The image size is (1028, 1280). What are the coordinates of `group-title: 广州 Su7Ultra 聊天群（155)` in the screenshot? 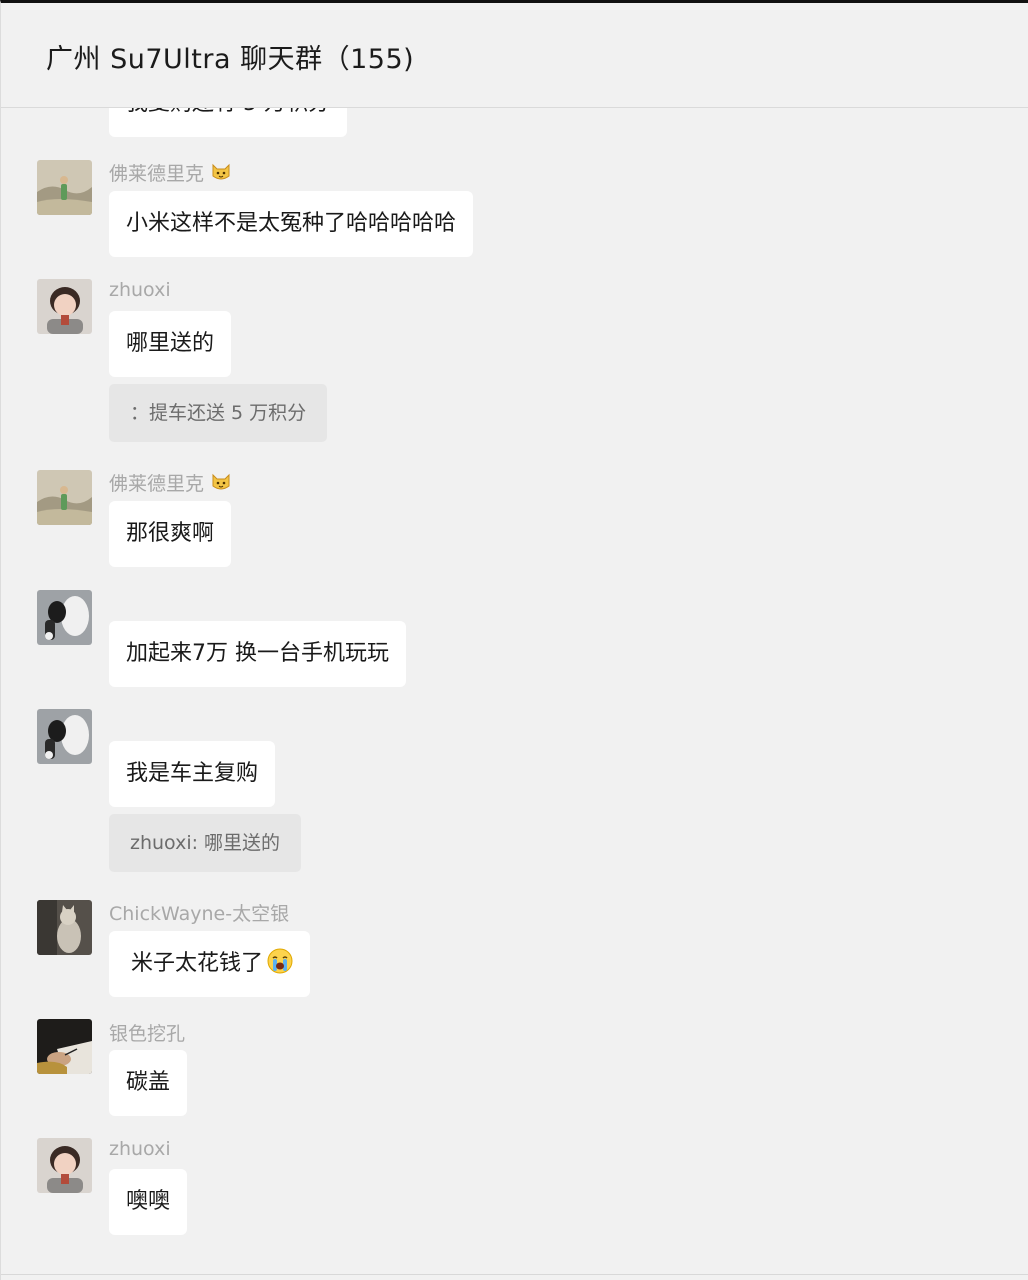 It's located at (230, 56).